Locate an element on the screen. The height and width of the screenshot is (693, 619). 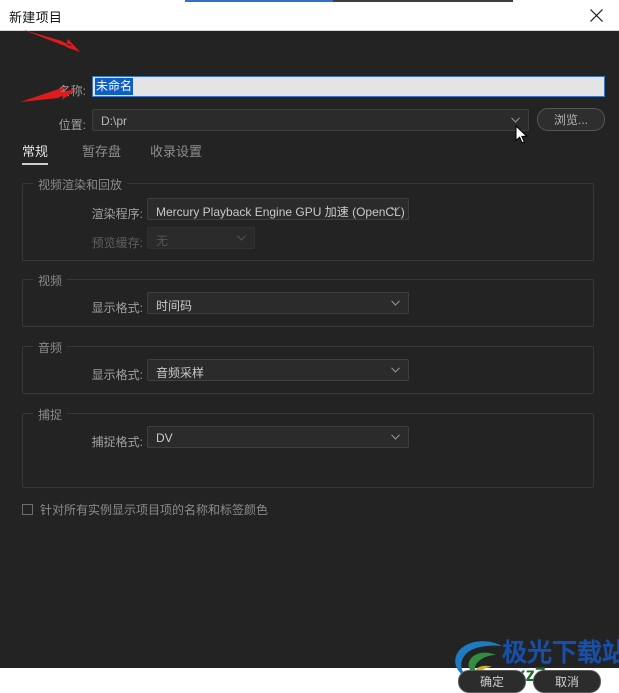
renderer-combobox: Mercury Playback Engine GPU 加速 (OpenCL) is located at coordinates (278, 209).